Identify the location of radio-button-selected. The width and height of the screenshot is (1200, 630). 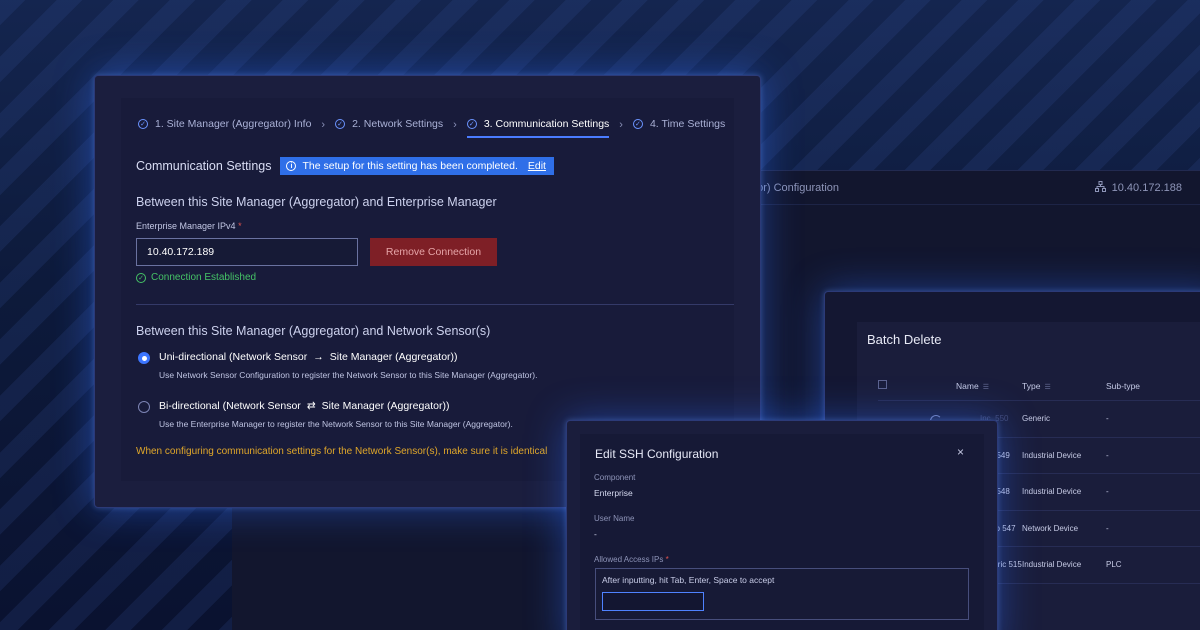
(144, 358).